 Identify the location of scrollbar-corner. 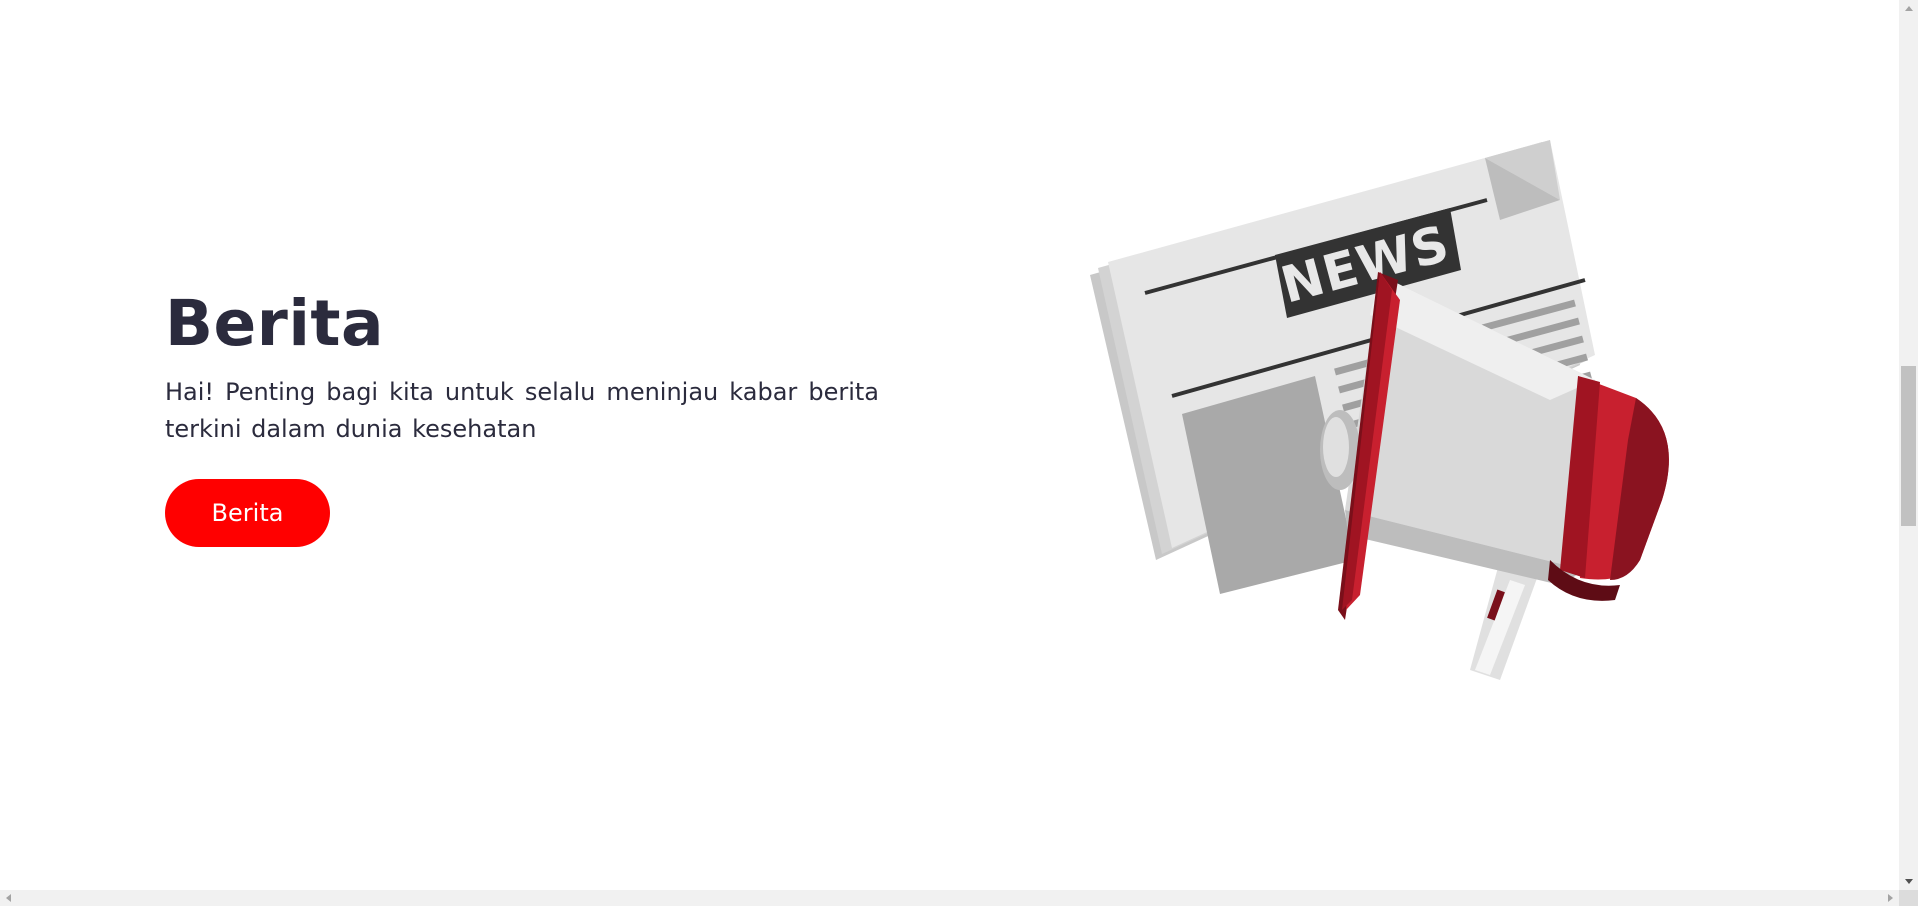
(1908, 898).